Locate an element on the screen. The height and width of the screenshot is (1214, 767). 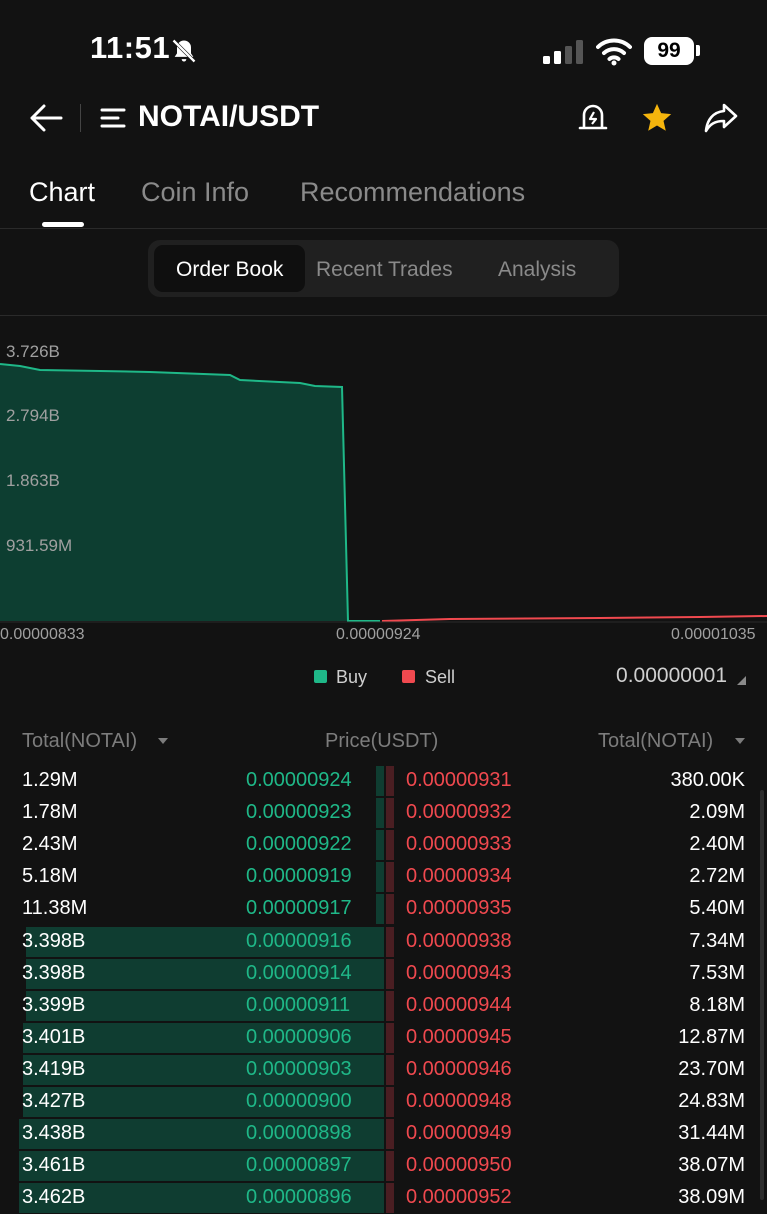
ask-price-cell: 0.00000950 is located at coordinates (459, 1165).